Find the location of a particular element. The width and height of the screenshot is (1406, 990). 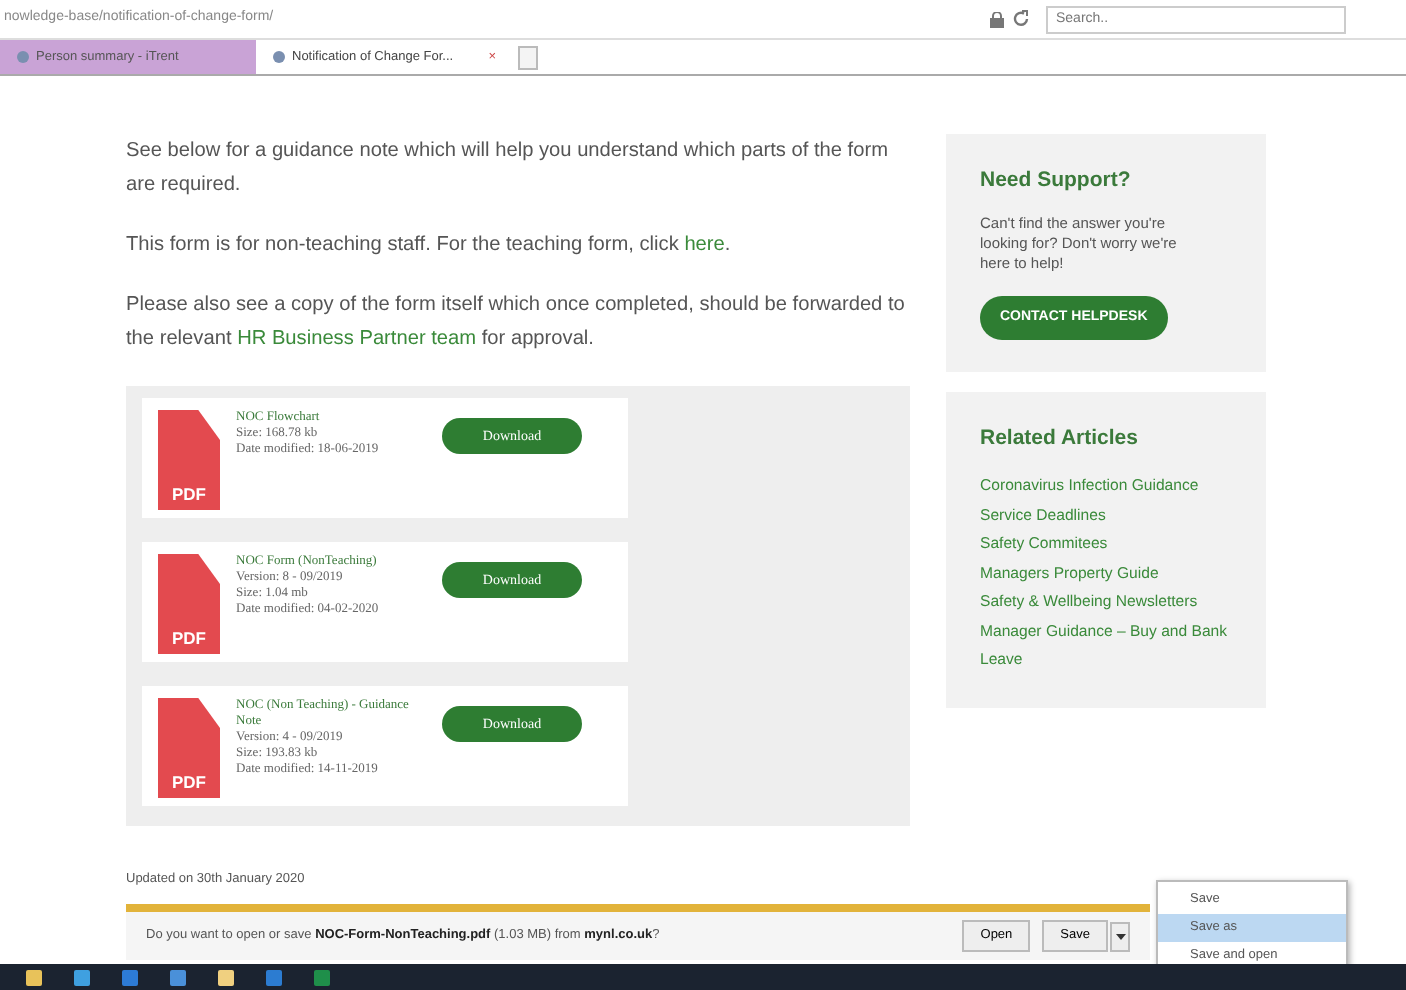

text-link: HR Business Partner team is located at coordinates (357, 339).